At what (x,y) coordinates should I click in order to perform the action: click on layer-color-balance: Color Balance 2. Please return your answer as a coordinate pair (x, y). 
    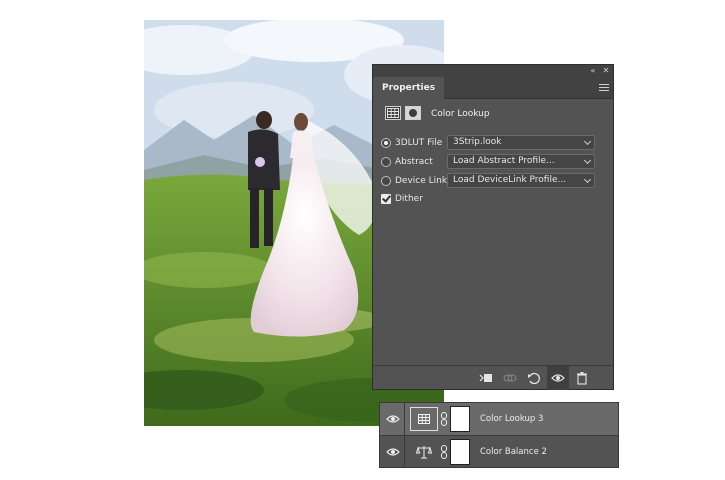
    Looking at the image, I should click on (499, 452).